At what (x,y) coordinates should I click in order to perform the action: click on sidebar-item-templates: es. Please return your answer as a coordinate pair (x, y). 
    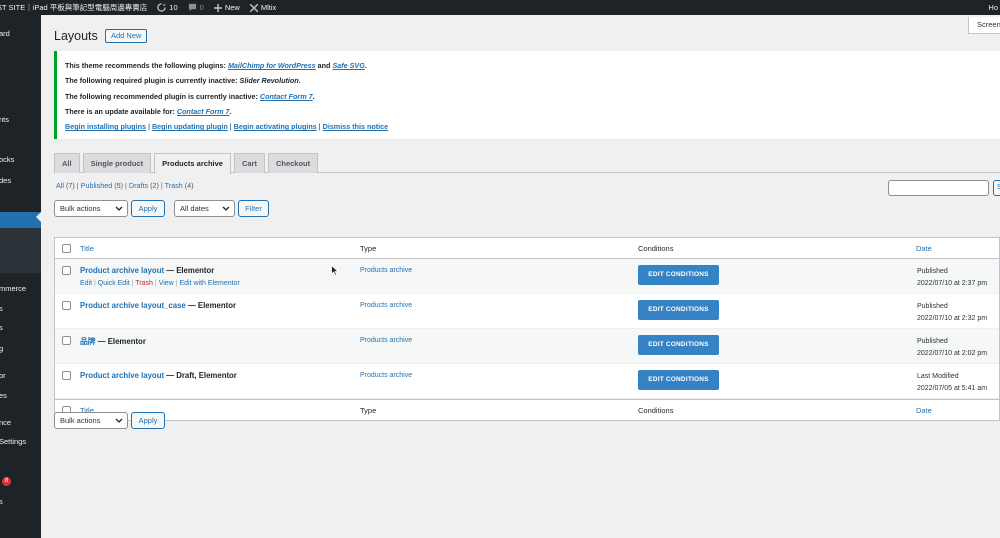
    Looking at the image, I should click on (3, 395).